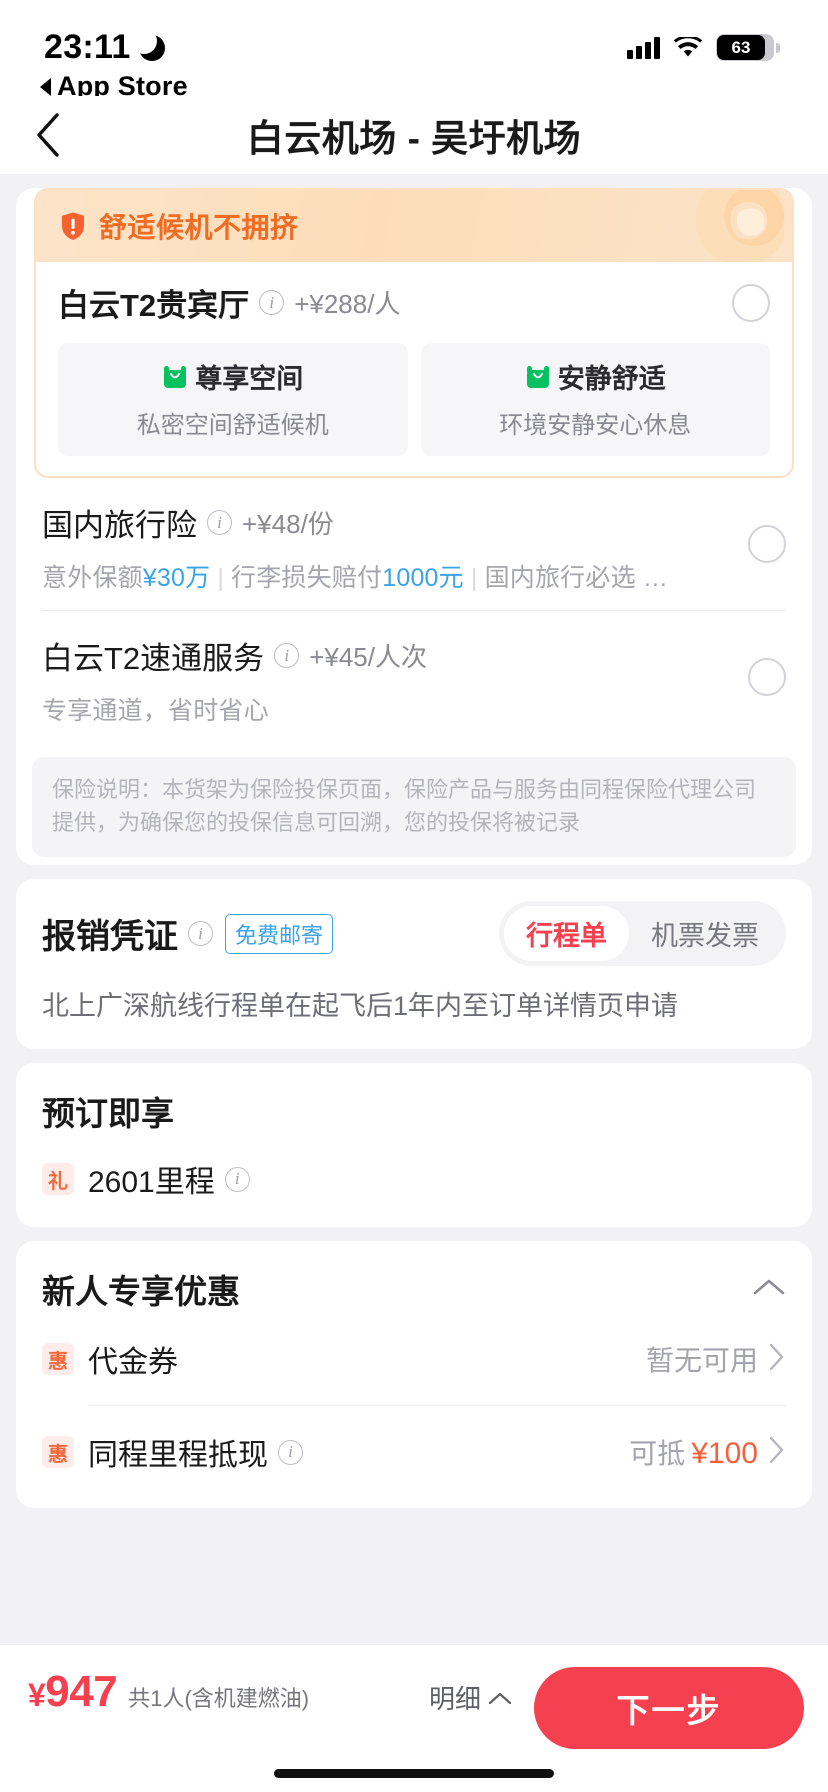 Image resolution: width=828 pixels, height=1792 pixels. I want to click on desc-part: 意外保额, so click(92, 578).